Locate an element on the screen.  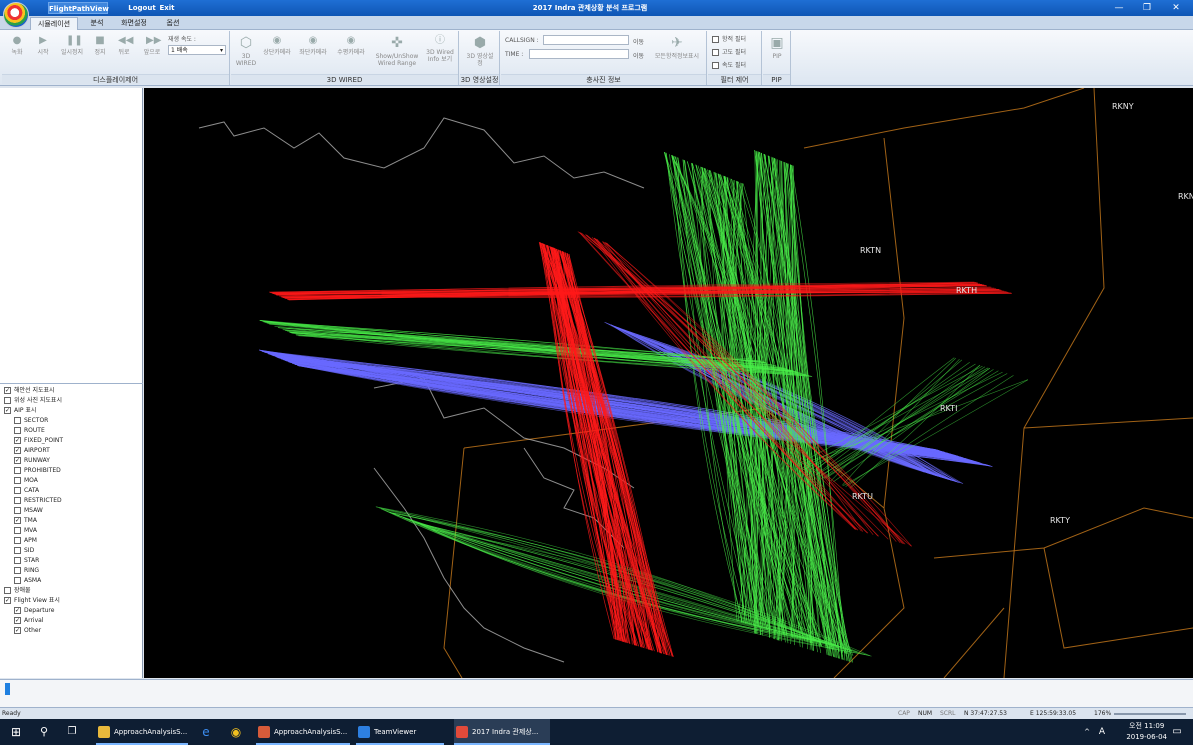
layer-item: ASMA is located at coordinates (71, 581).